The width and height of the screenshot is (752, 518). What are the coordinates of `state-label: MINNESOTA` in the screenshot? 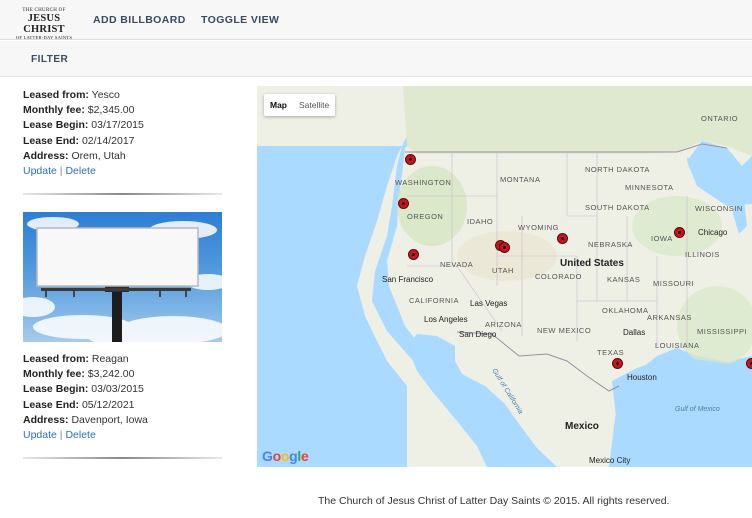 It's located at (649, 187).